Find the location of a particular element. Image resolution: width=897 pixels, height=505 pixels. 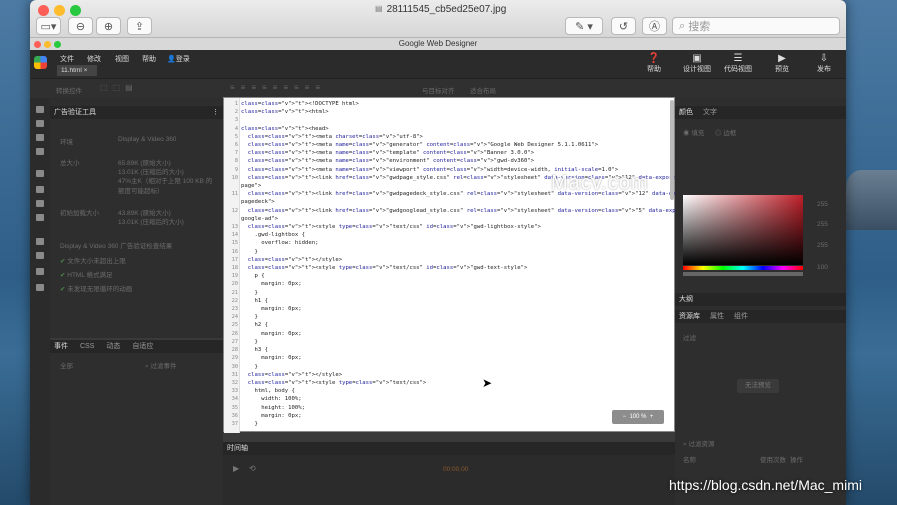

tab-text: 文字 is located at coordinates (710, 112).